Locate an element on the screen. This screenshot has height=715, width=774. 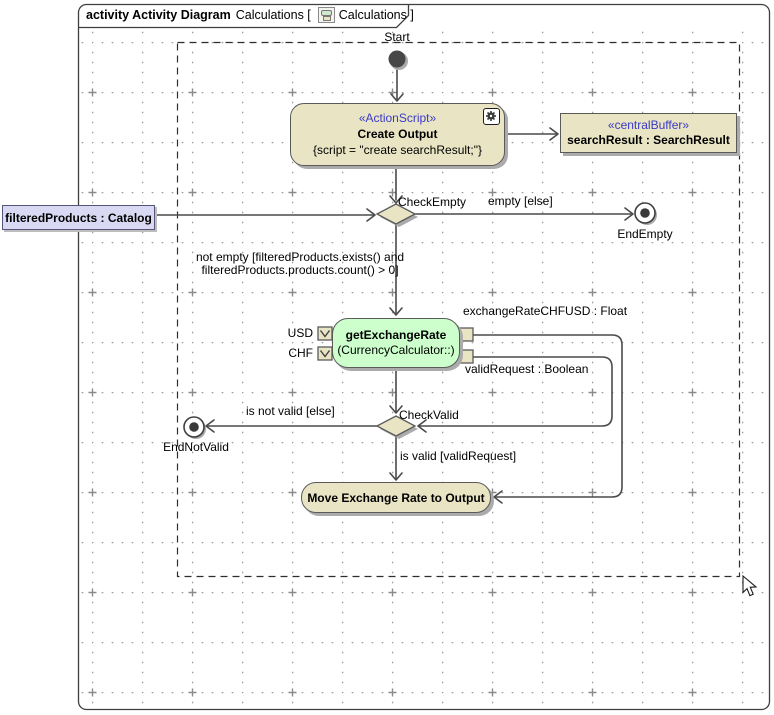
action-node-move-output: Move Exchange Rate to Output is located at coordinates (396, 497).